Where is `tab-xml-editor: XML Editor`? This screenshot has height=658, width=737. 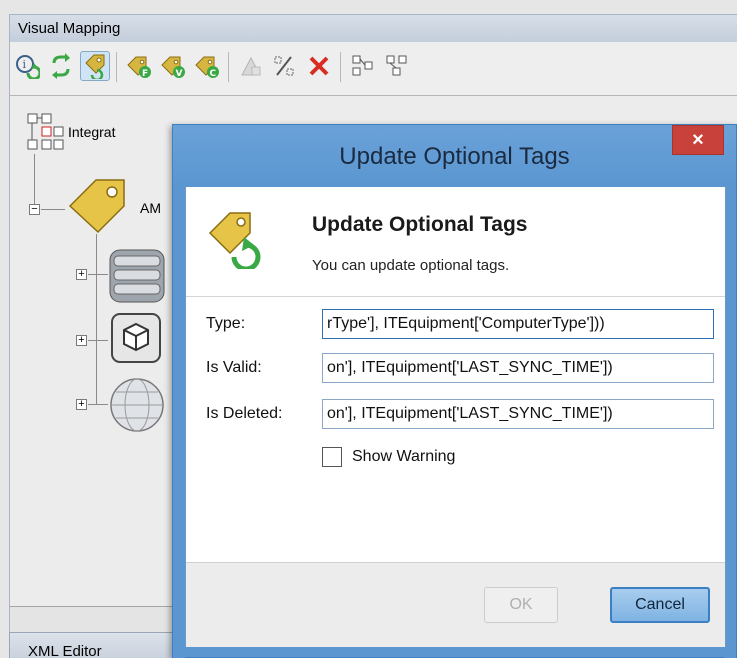 tab-xml-editor: XML Editor is located at coordinates (92, 645).